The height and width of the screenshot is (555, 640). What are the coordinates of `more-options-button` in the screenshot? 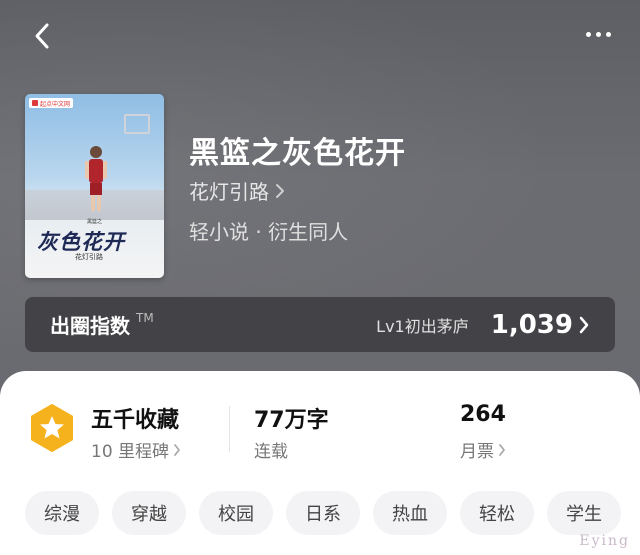 It's located at (598, 34).